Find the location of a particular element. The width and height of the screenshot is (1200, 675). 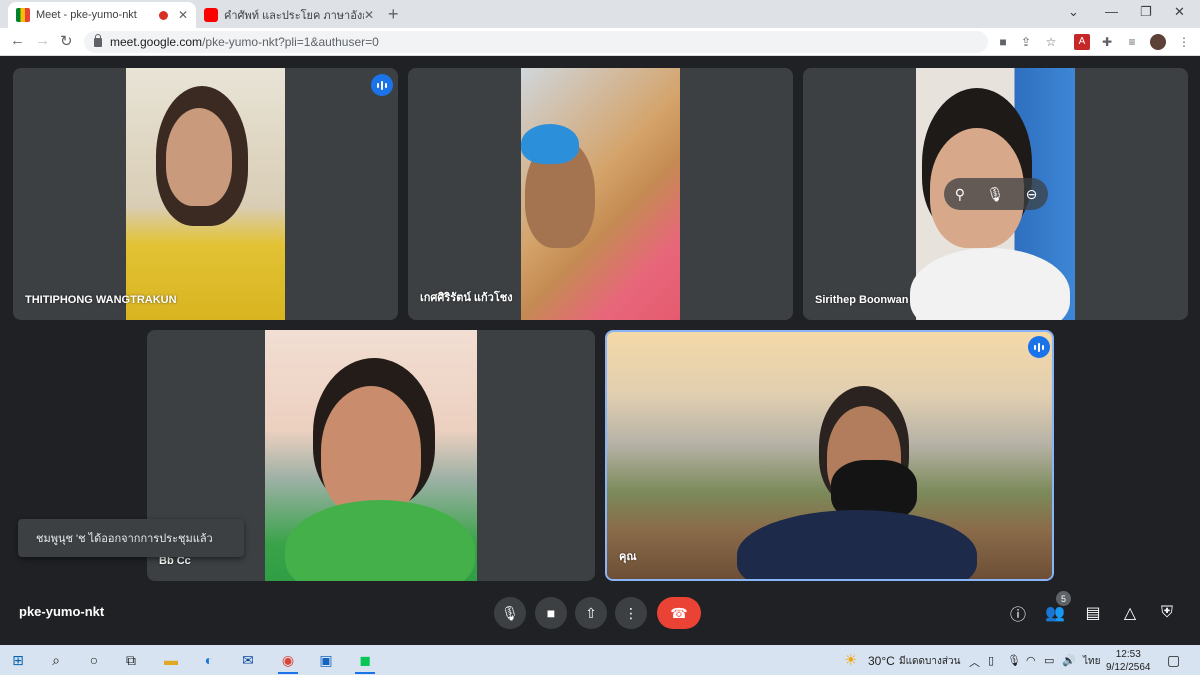

participant-name: THITIPHONG WANGTRAKUN is located at coordinates (101, 300).